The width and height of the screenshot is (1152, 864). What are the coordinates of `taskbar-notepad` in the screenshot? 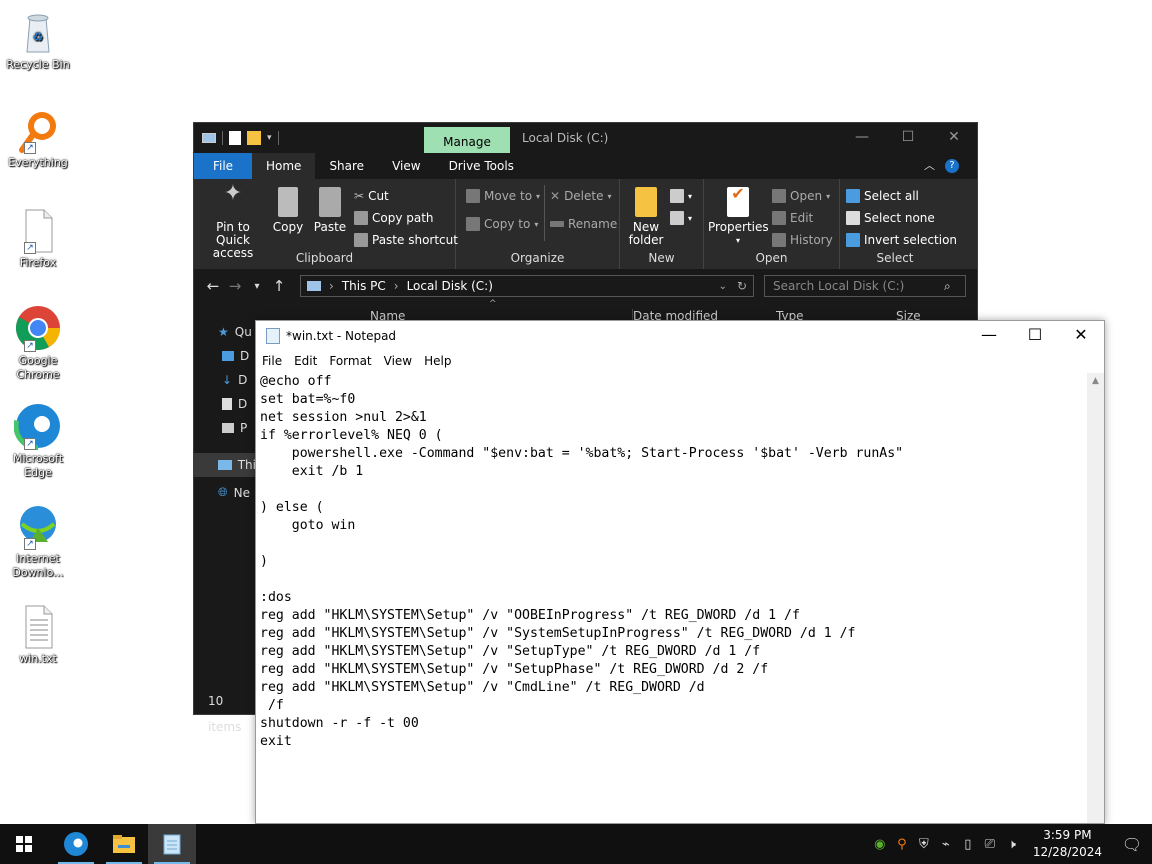 It's located at (172, 844).